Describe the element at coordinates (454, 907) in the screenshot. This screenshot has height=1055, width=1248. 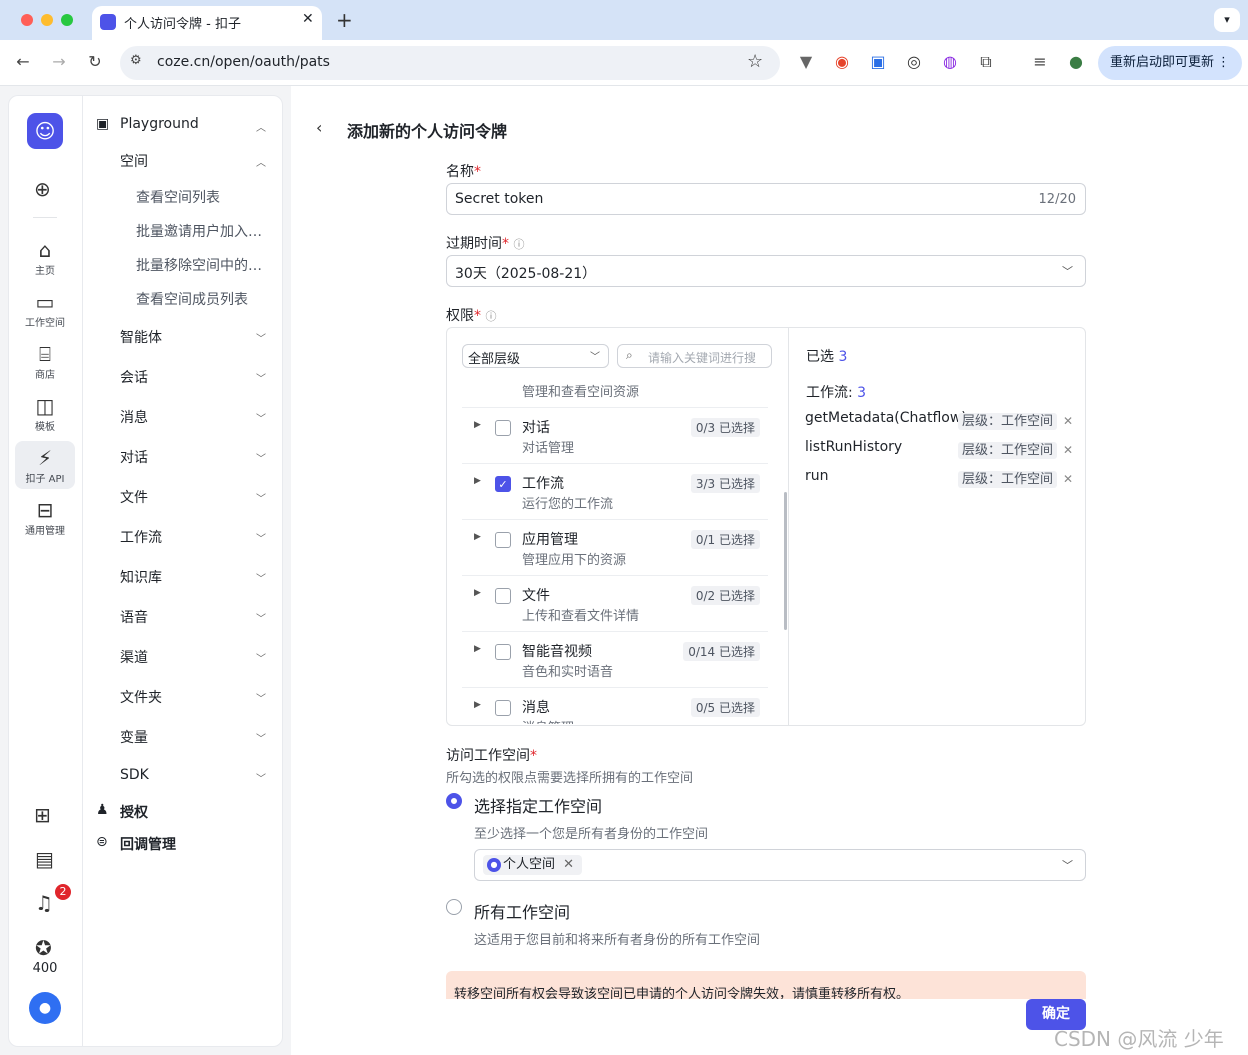
I see `radio-all` at that location.